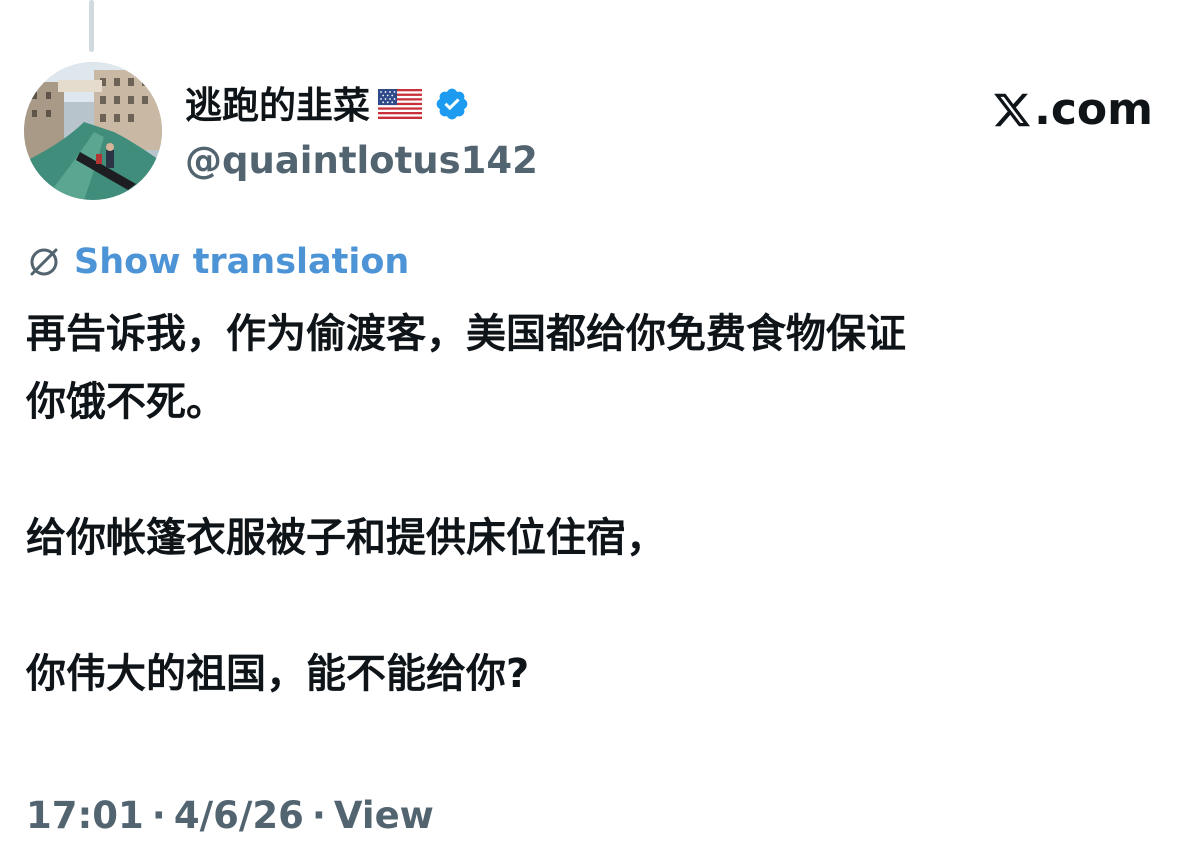  Describe the element at coordinates (278, 674) in the screenshot. I see `tweet-text-line: 你伟大的祖国，能不能给你?` at that location.